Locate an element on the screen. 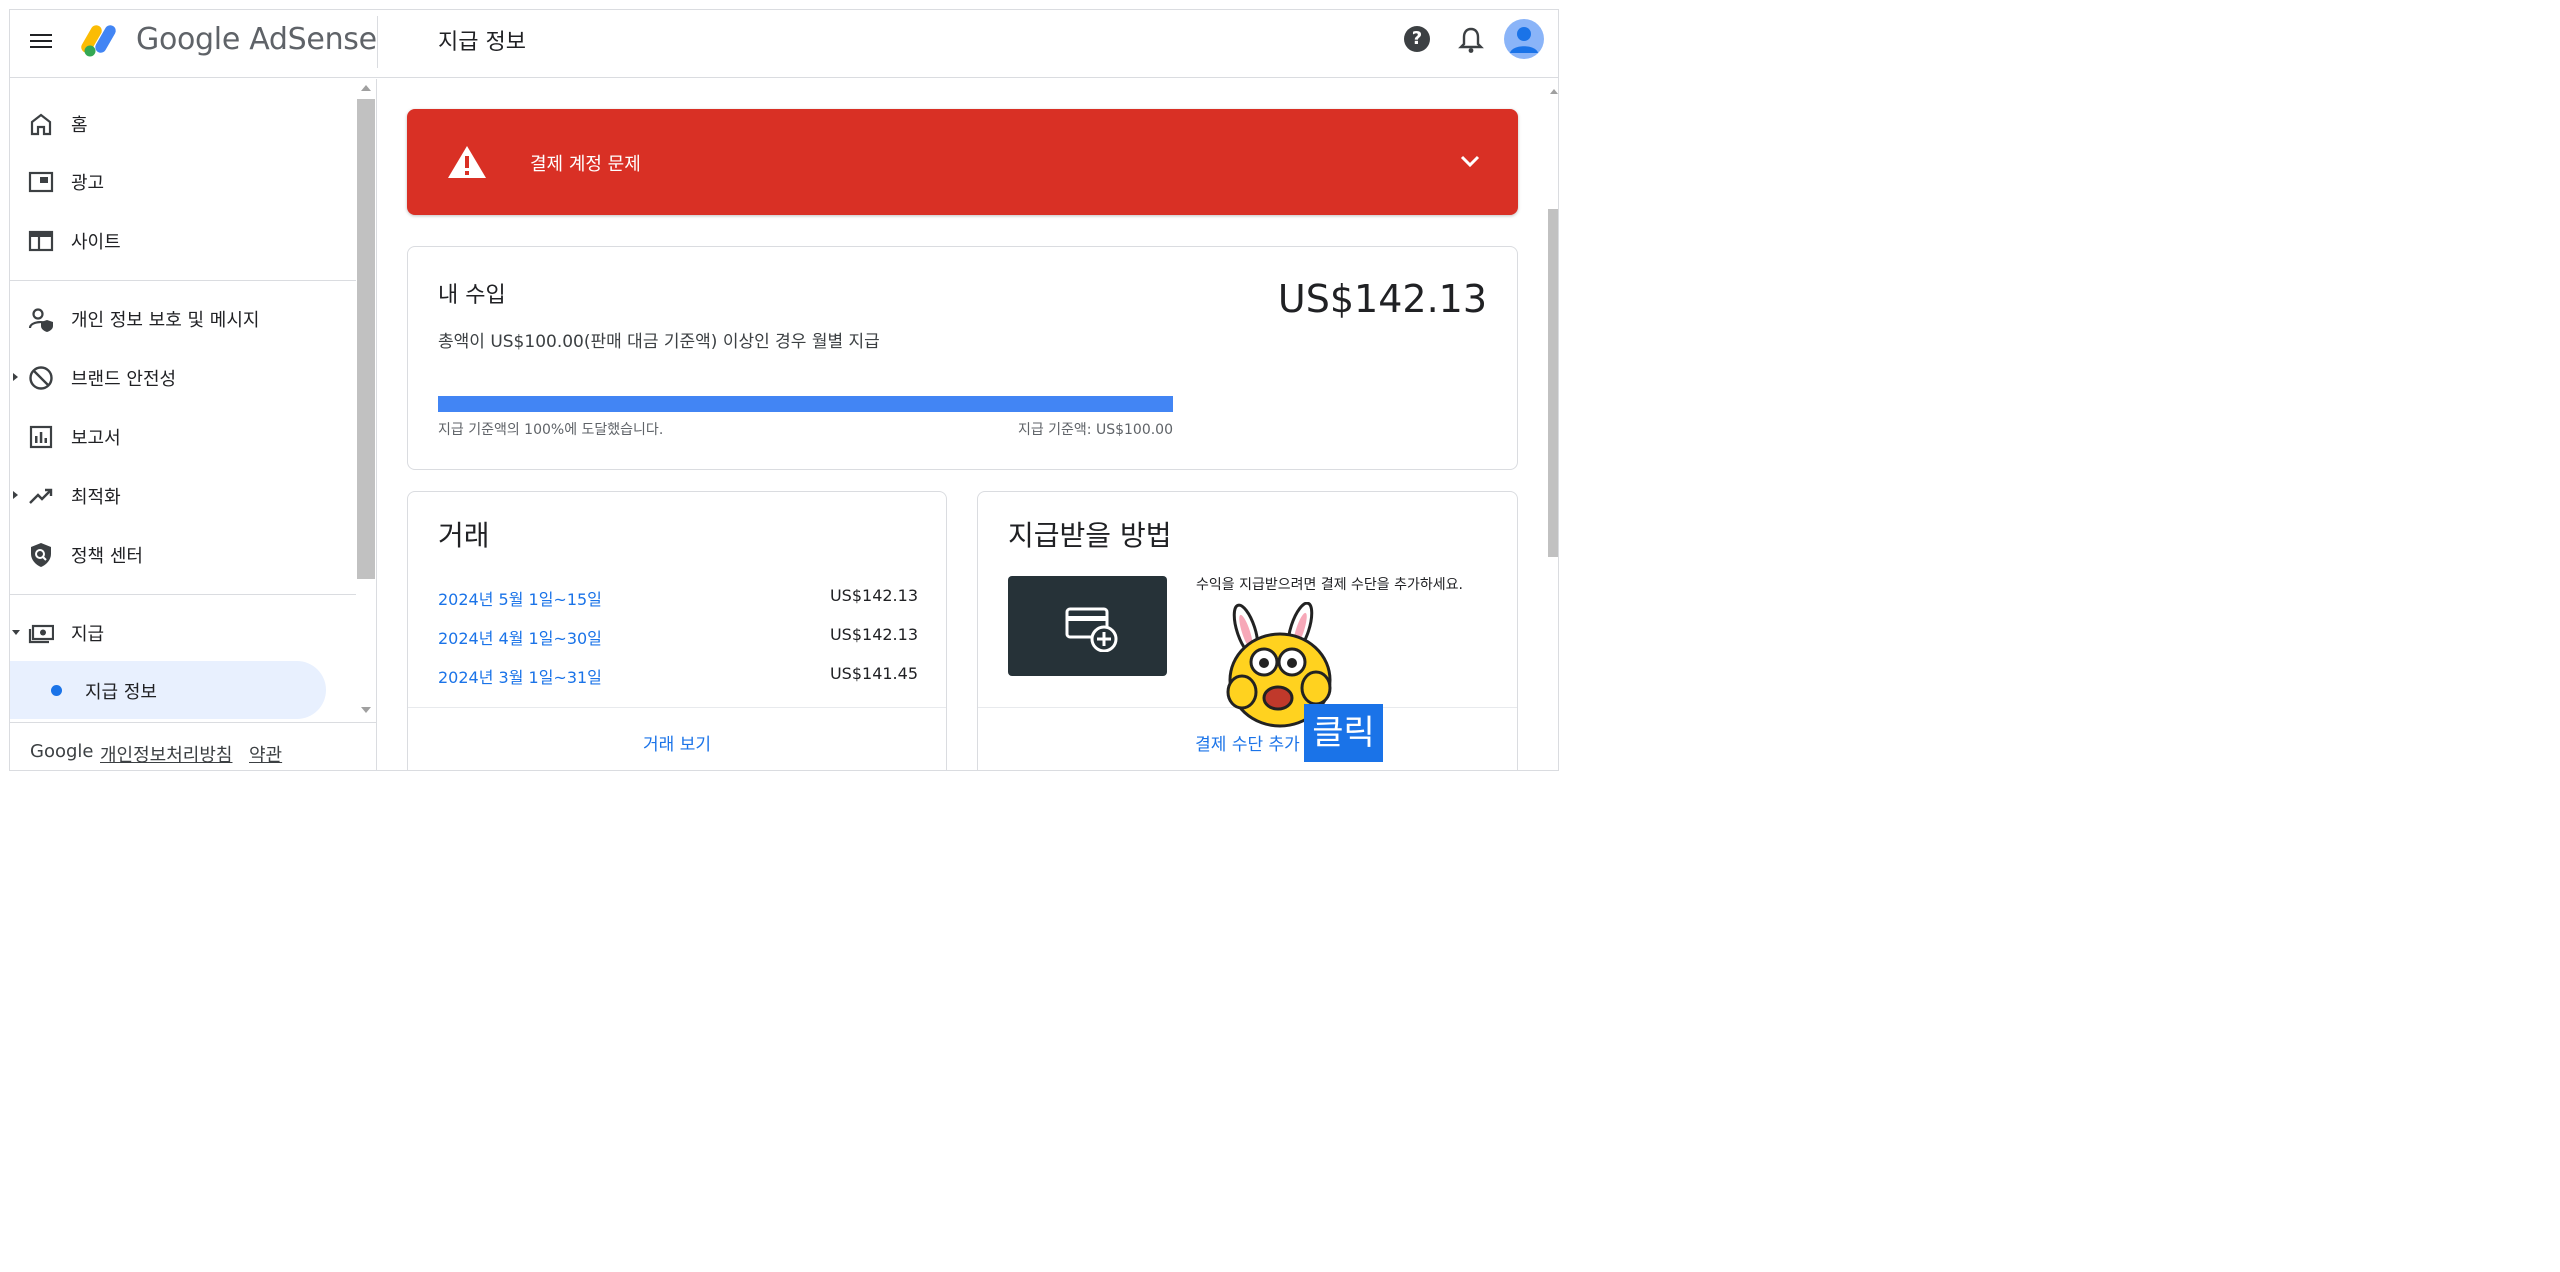  terms-link: 약관 is located at coordinates (265, 754).